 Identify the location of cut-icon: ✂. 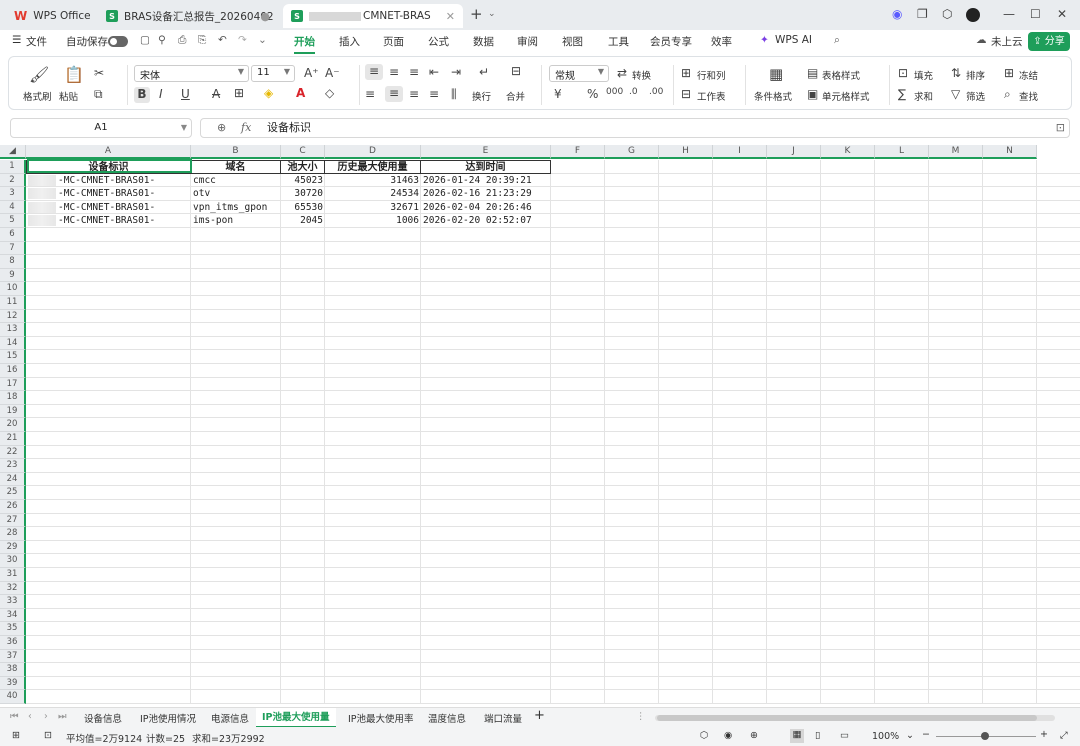
(99, 73).